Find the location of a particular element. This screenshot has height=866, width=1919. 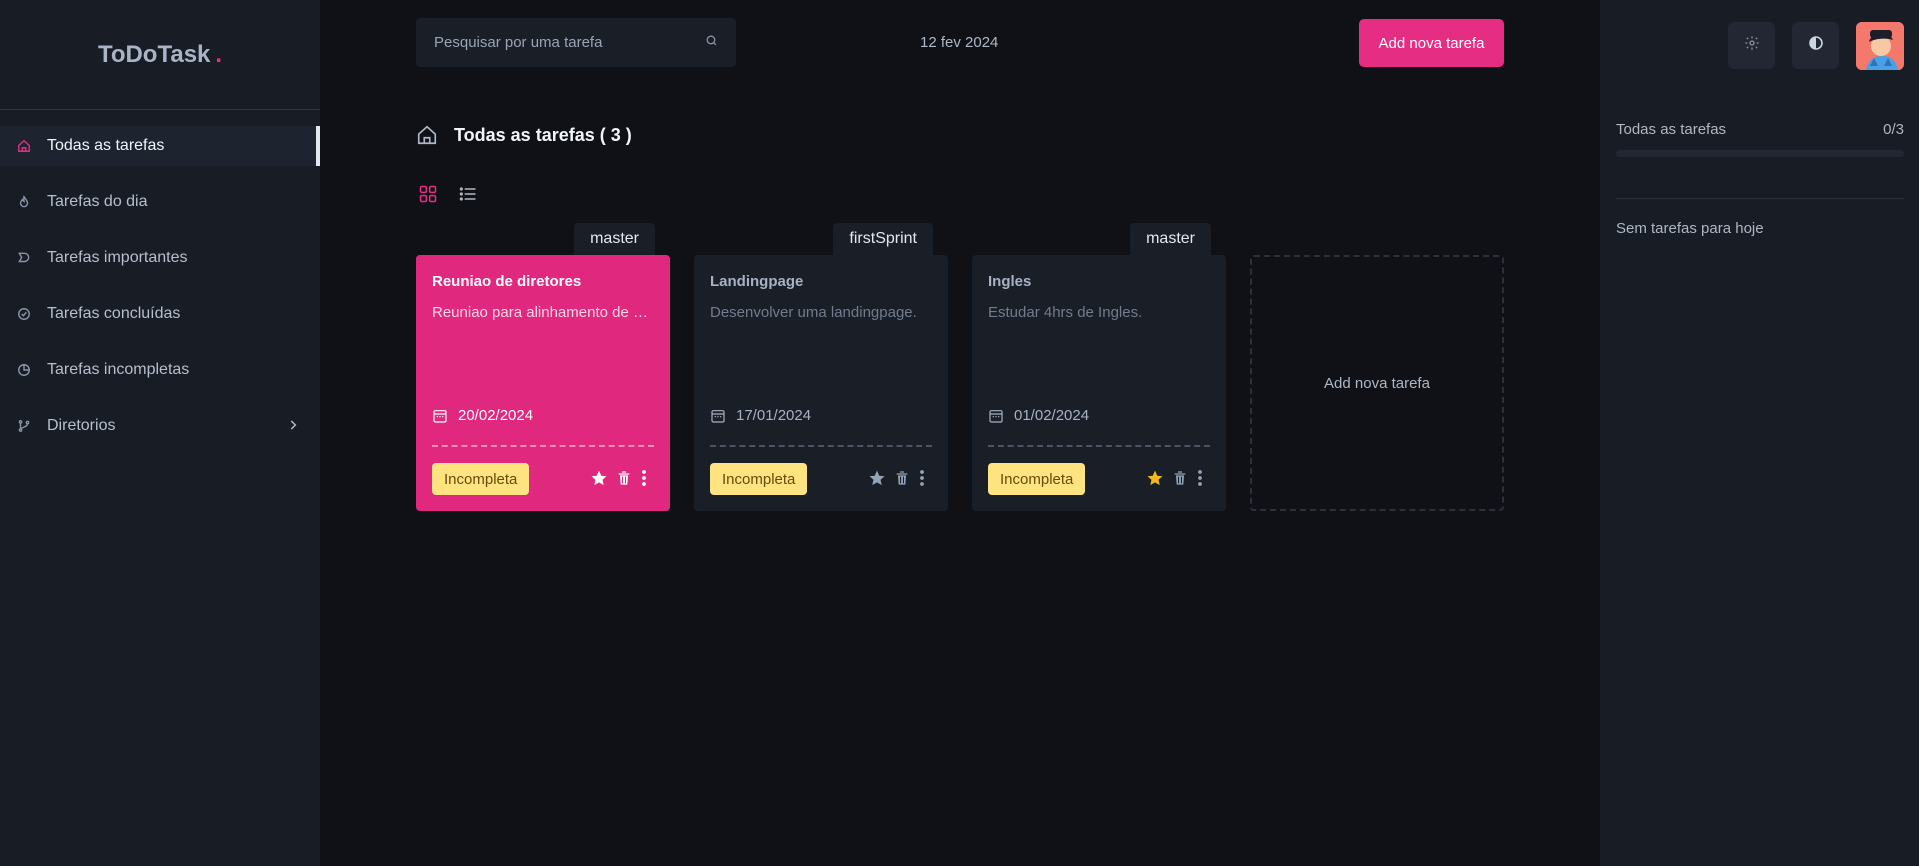

task-description: Reuniao para alinhamento de metas is located at coordinates (543, 312).